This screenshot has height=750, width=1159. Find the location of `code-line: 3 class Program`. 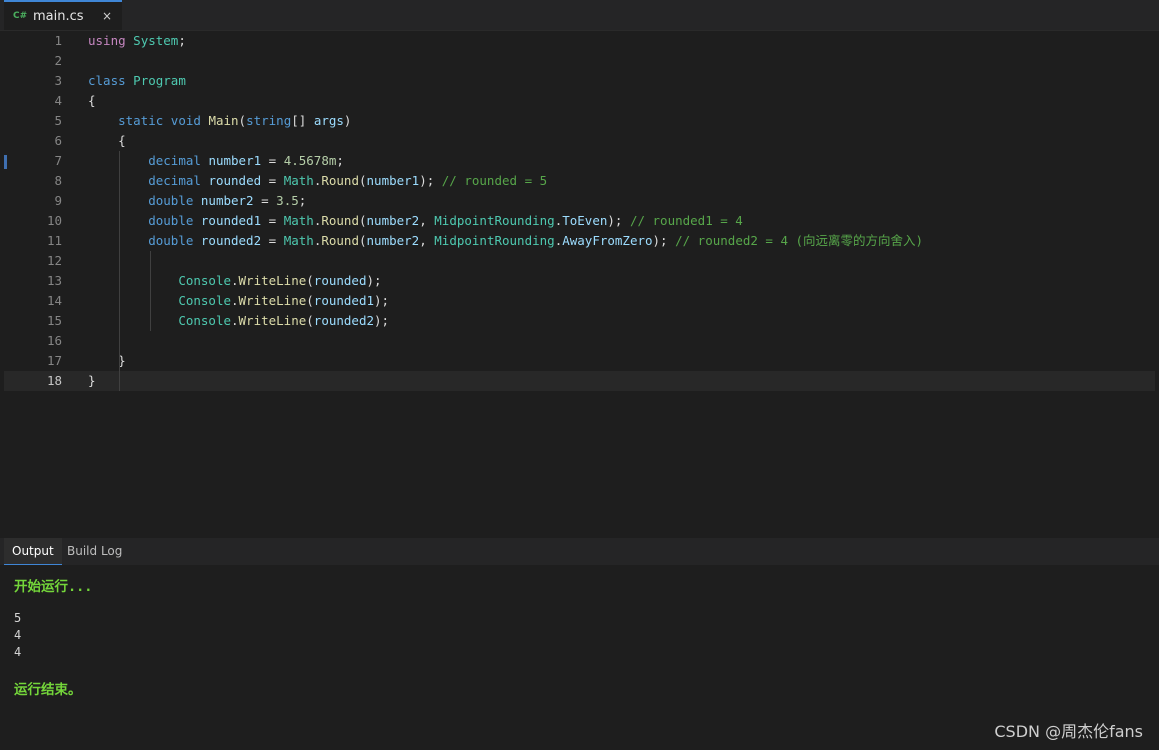

code-line: 3 class Program is located at coordinates (579, 81).